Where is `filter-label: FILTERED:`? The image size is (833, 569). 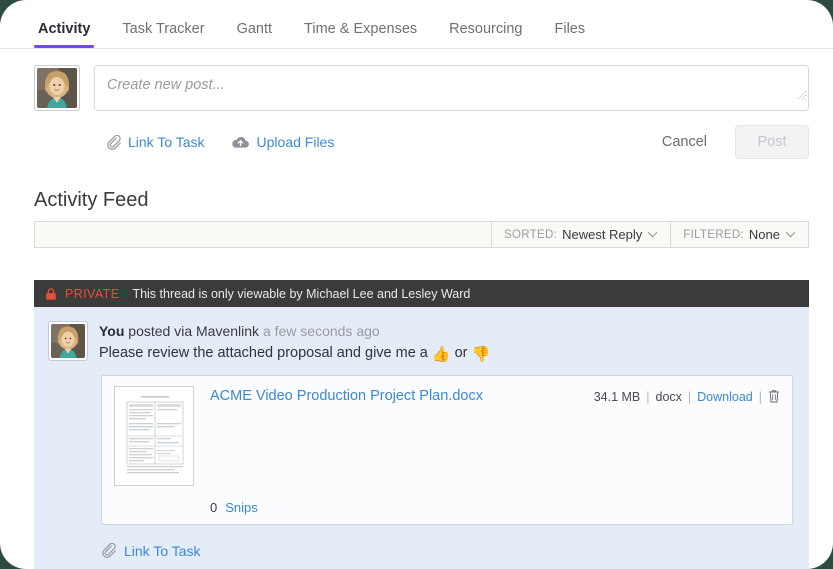 filter-label: FILTERED: is located at coordinates (713, 234).